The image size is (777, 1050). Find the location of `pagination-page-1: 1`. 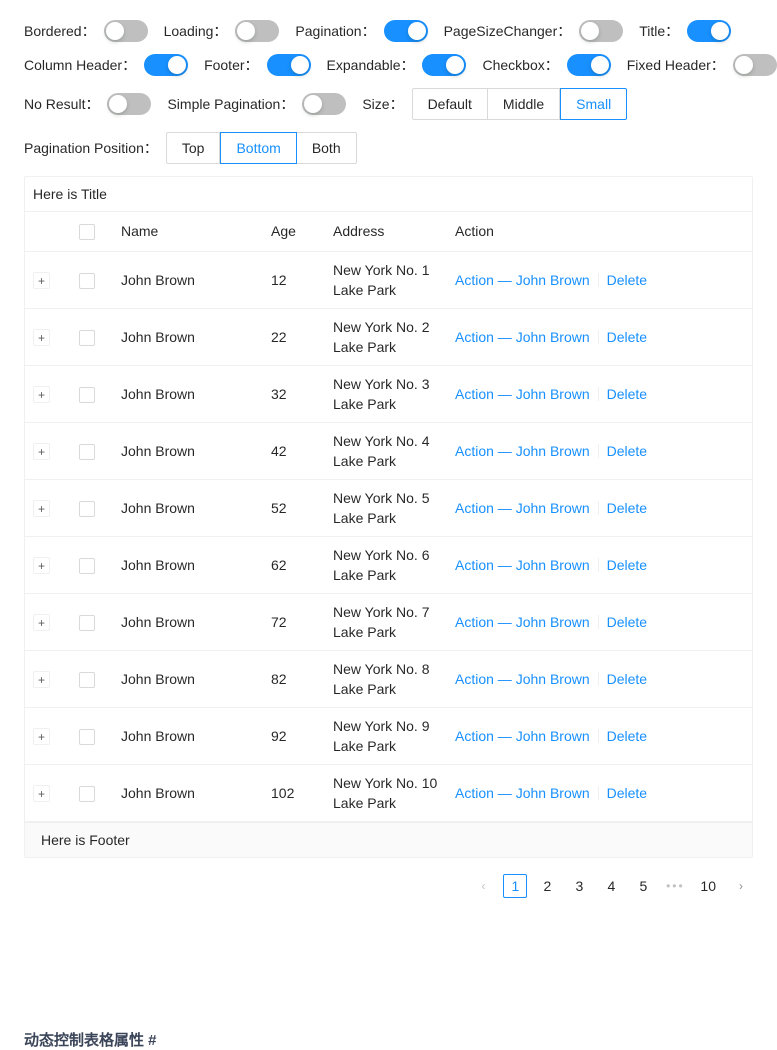

pagination-page-1: 1 is located at coordinates (515, 885).